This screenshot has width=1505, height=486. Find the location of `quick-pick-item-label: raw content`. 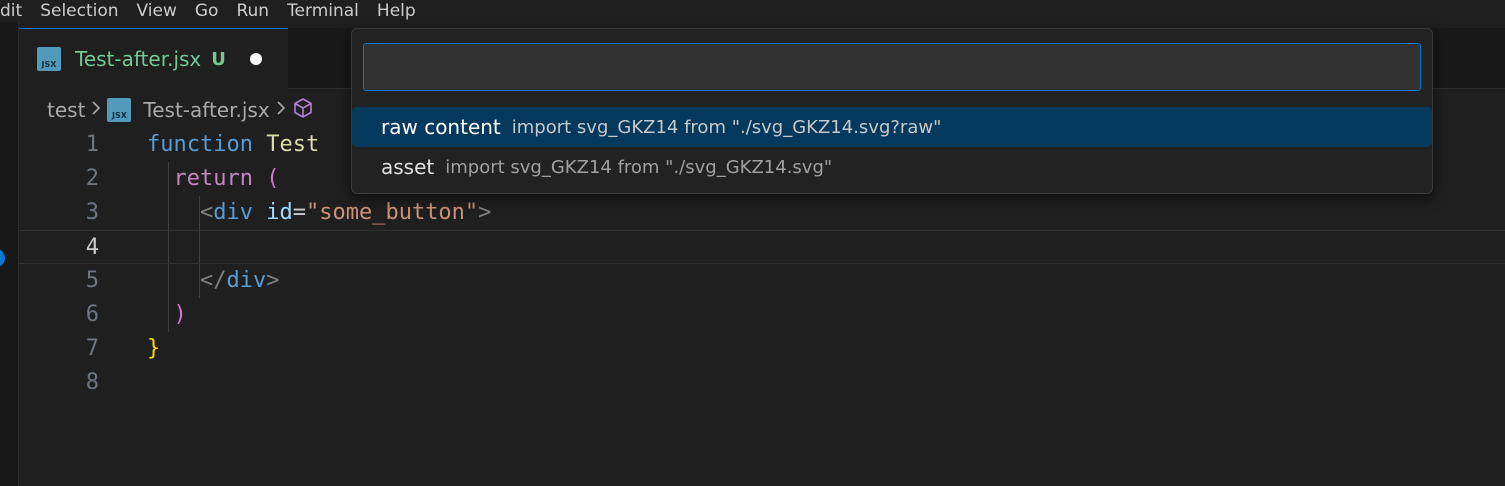

quick-pick-item-label: raw content is located at coordinates (441, 127).